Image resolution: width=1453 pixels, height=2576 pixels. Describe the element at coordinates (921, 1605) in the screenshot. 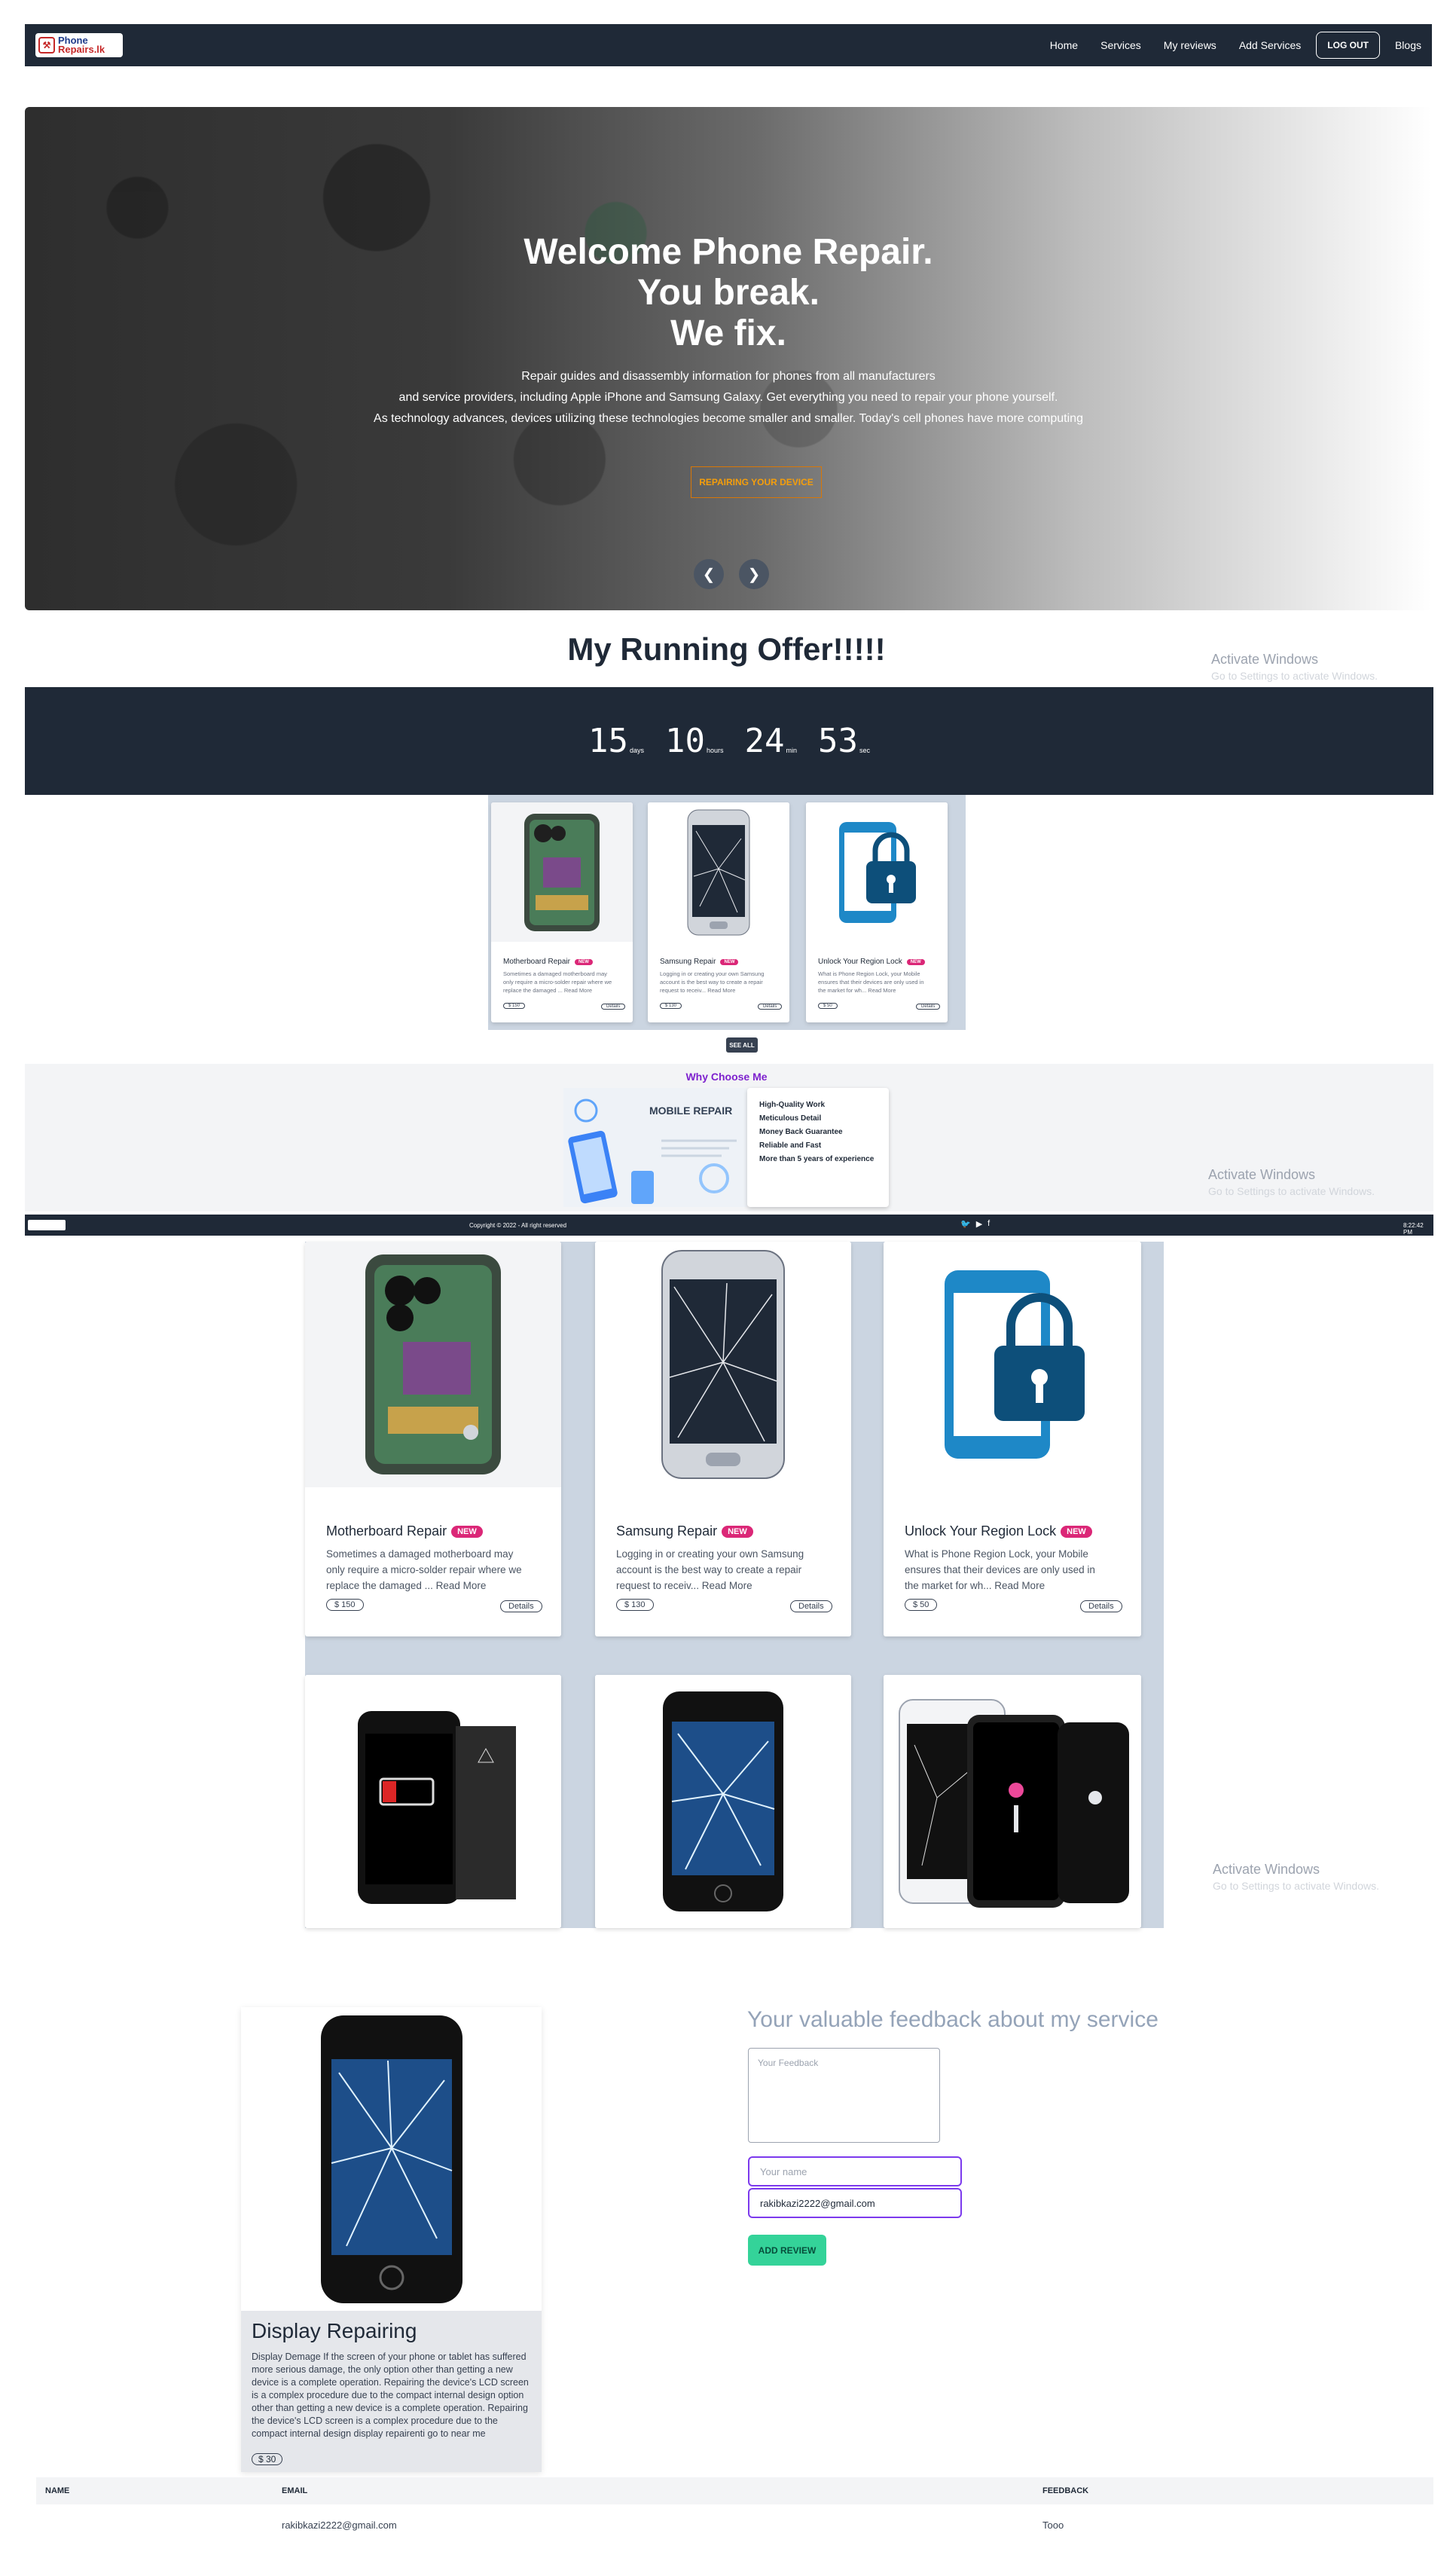

I see `price-tag: $ 50` at that location.